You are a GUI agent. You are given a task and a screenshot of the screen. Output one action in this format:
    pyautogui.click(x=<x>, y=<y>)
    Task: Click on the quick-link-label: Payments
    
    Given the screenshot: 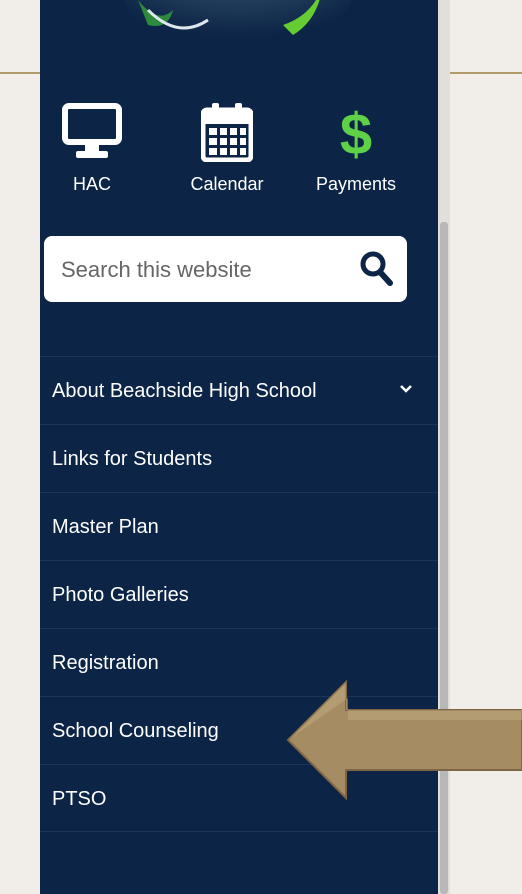 What is the action you would take?
    pyautogui.click(x=356, y=184)
    